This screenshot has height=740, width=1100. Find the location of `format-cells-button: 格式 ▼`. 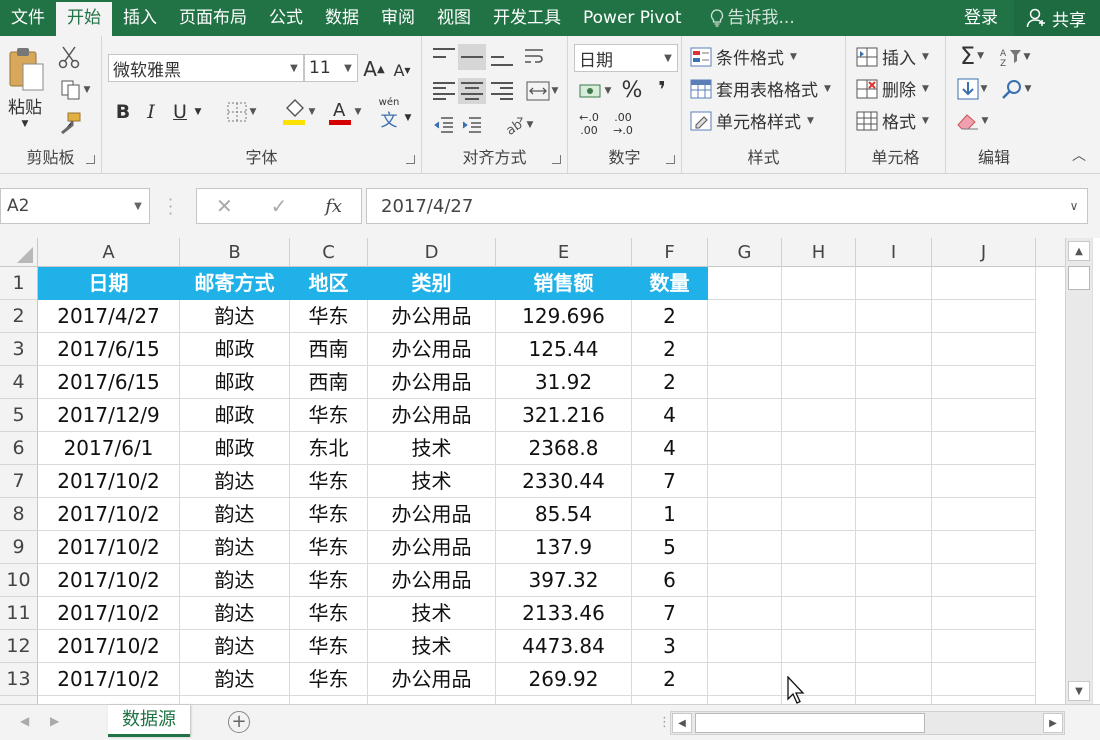

format-cells-button: 格式 ▼ is located at coordinates (892, 120).